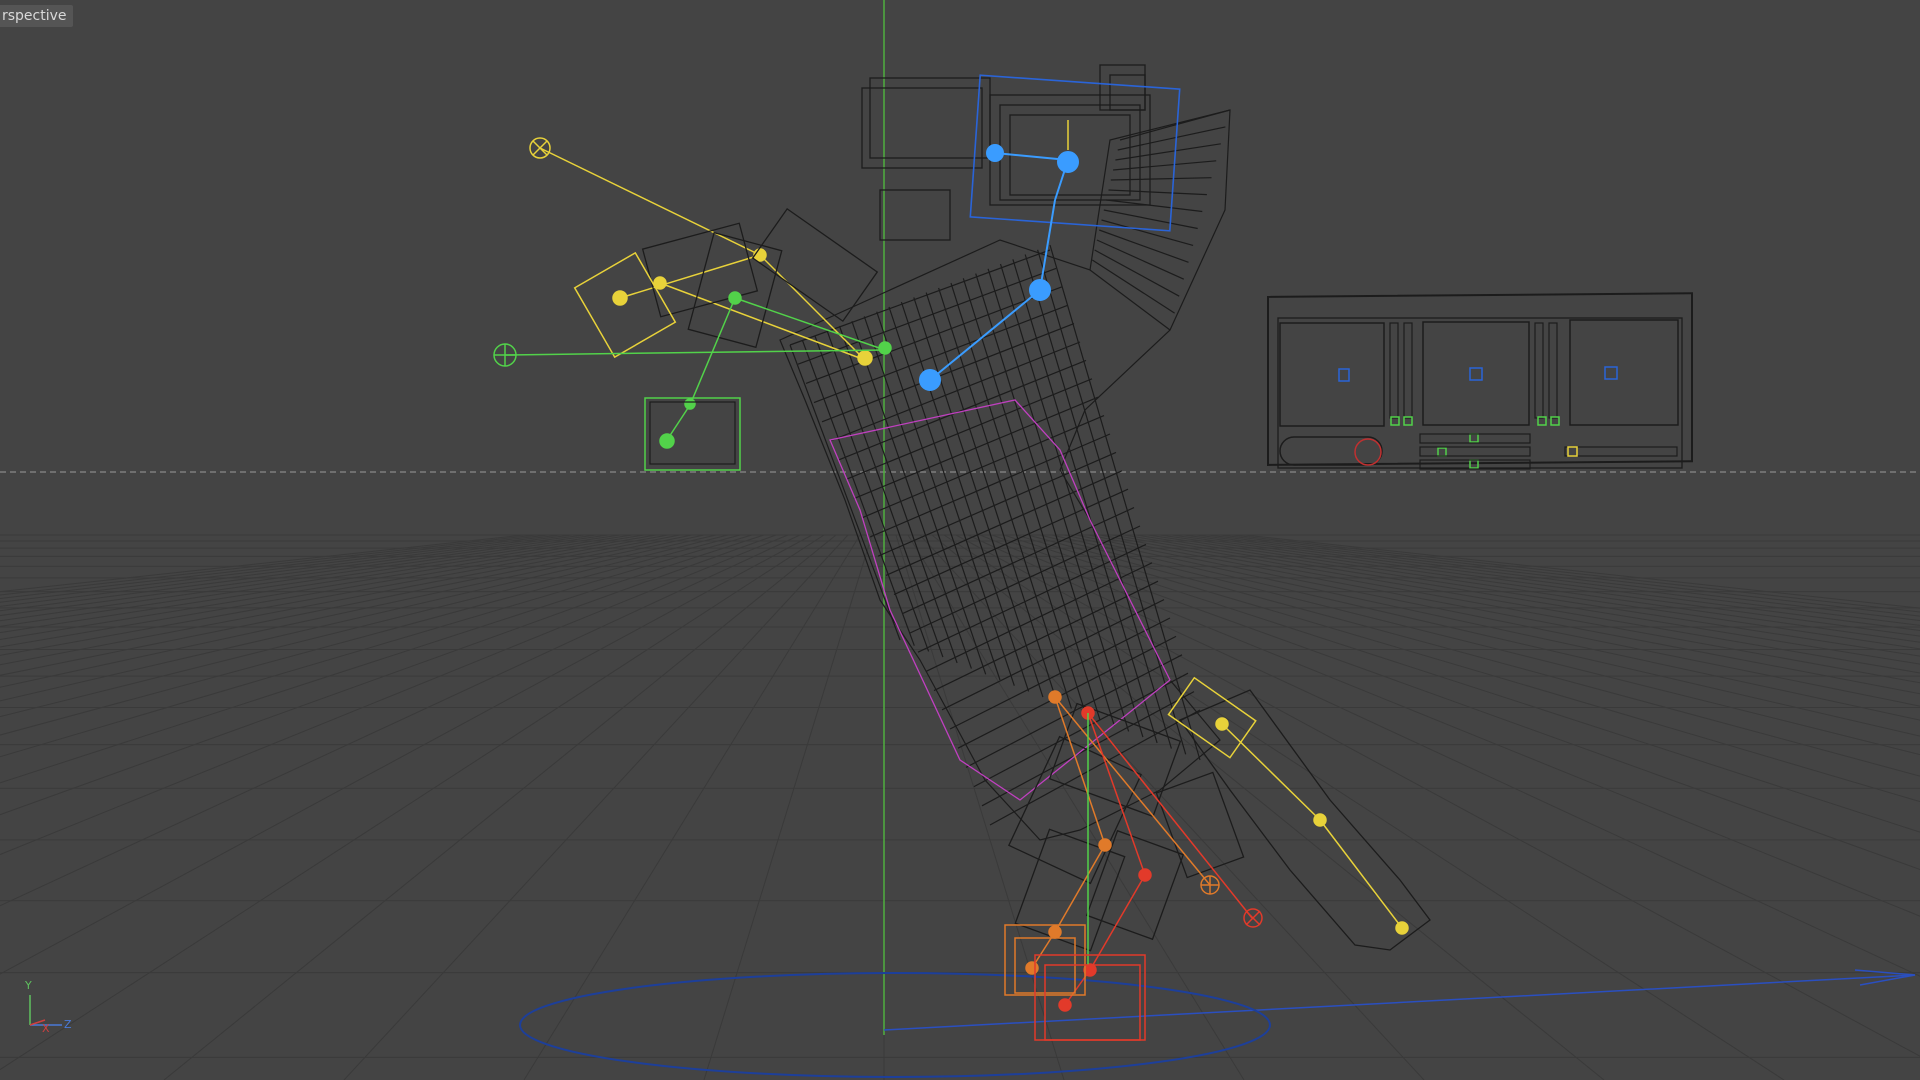 The height and width of the screenshot is (1080, 1920). Describe the element at coordinates (1210, 885) in the screenshot. I see `left-knee-pole-icon` at that location.